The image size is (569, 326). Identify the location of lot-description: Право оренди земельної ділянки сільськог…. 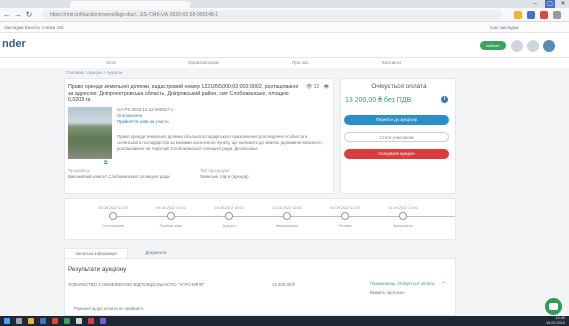
(220, 142).